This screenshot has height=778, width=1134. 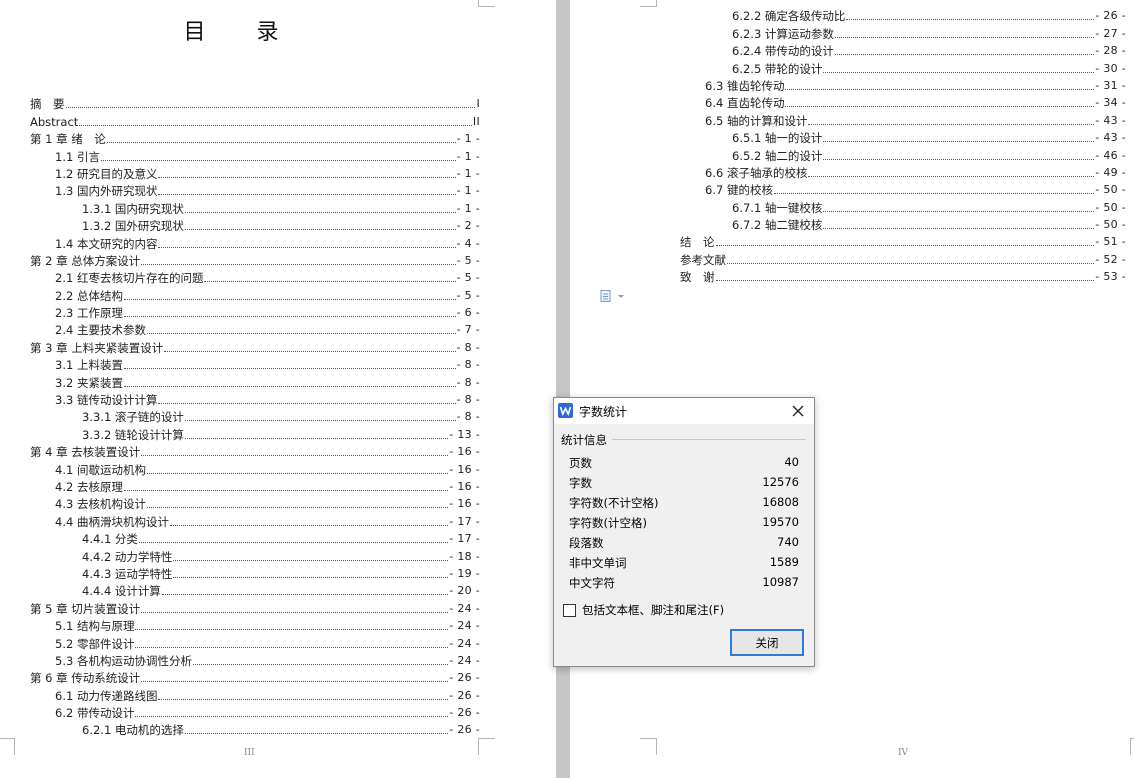 What do you see at coordinates (255, 659) in the screenshot?
I see `toc-entry: 5.3 各机构运动协调性分析 - 24 -` at bounding box center [255, 659].